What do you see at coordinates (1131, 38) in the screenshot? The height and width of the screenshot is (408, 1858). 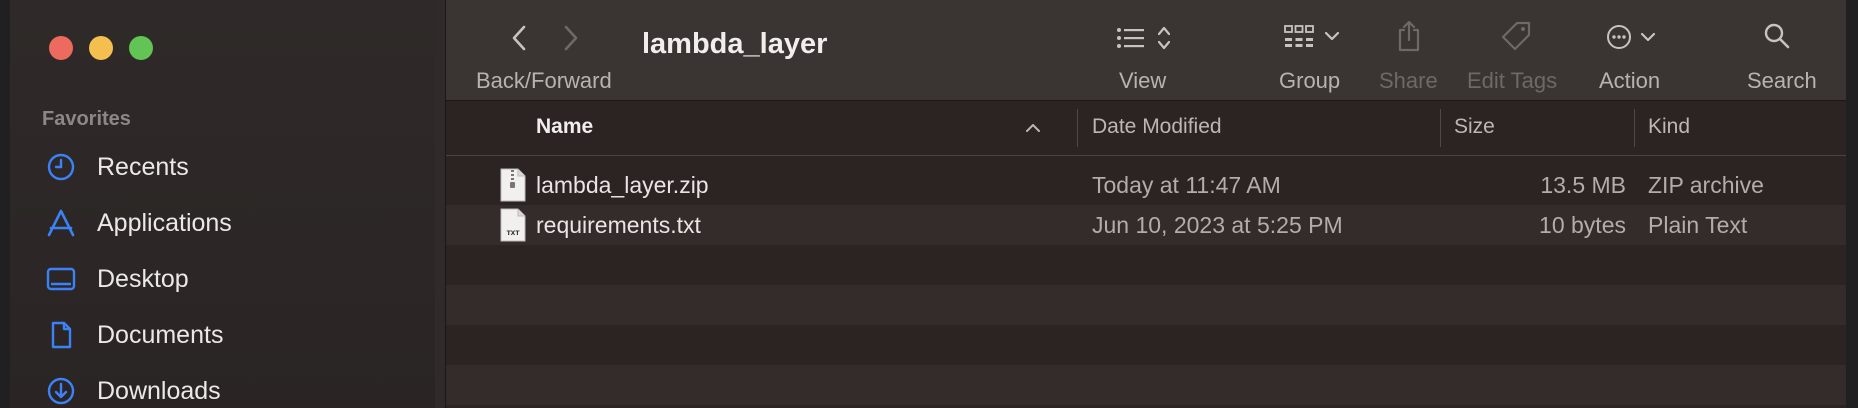 I see `list-view-icon` at bounding box center [1131, 38].